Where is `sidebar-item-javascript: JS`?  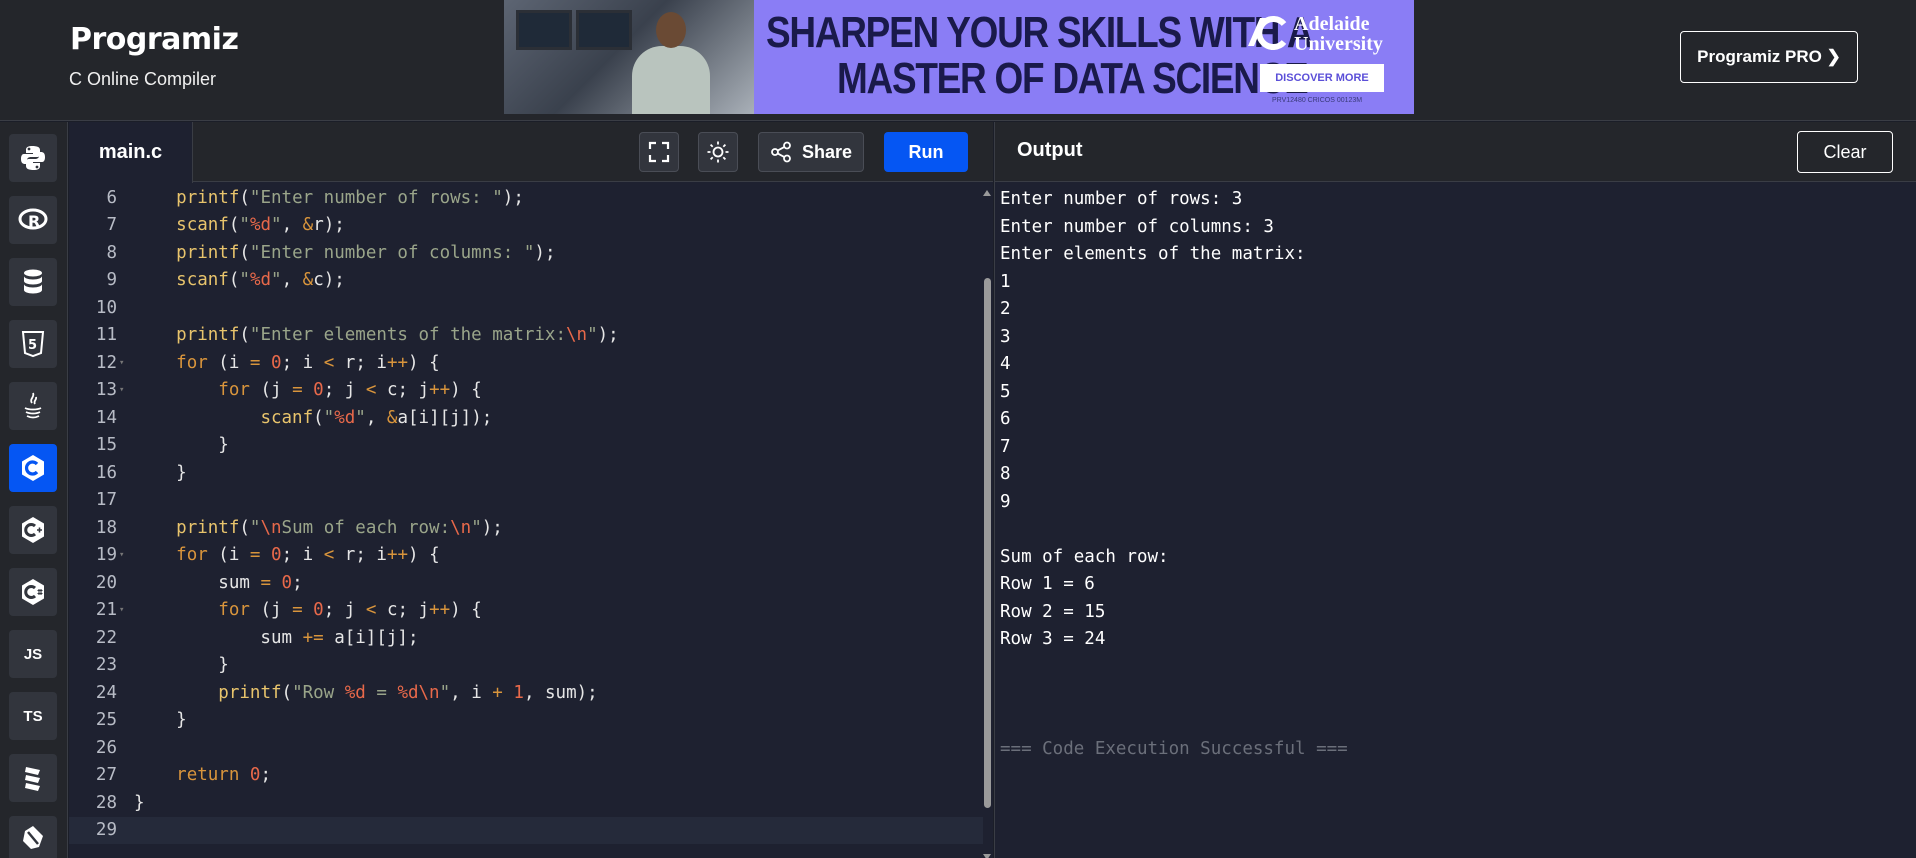 sidebar-item-javascript: JS is located at coordinates (33, 654).